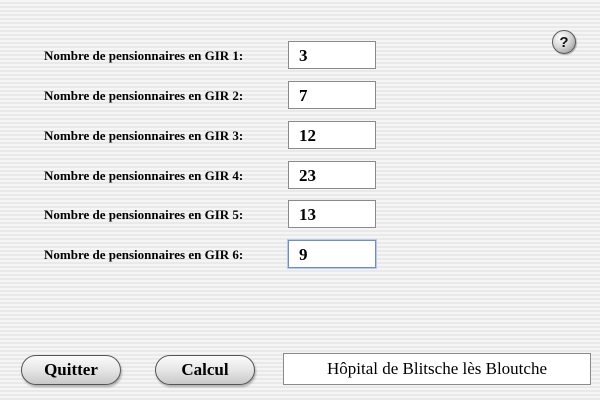  I want to click on gir-1-input, so click(332, 55).